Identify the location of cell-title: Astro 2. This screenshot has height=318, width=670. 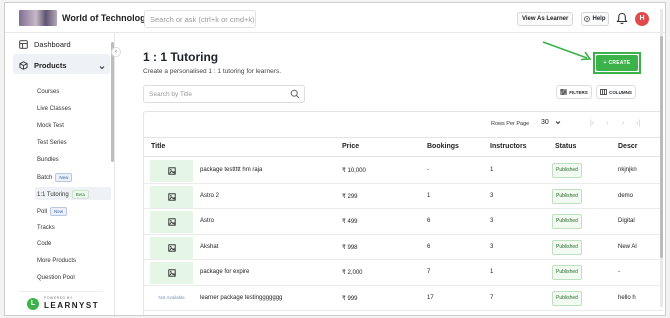
(209, 196).